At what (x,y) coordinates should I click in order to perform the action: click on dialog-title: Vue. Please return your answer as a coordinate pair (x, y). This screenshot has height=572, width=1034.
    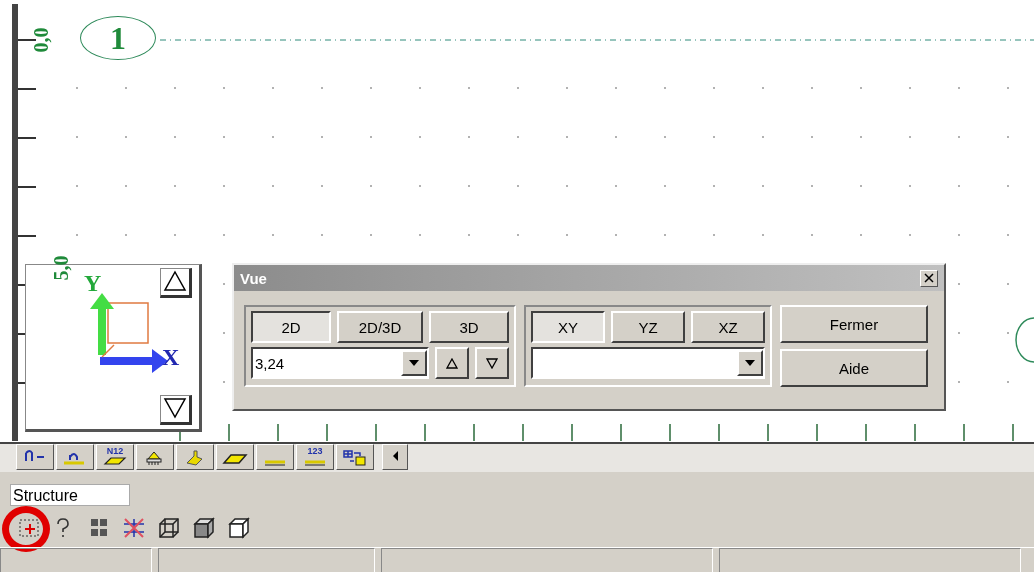
    Looking at the image, I should click on (253, 278).